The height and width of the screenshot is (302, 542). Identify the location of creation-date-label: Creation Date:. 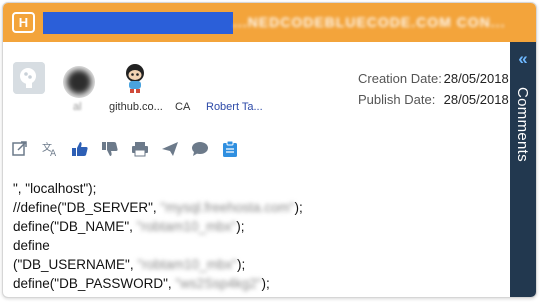
(400, 78).